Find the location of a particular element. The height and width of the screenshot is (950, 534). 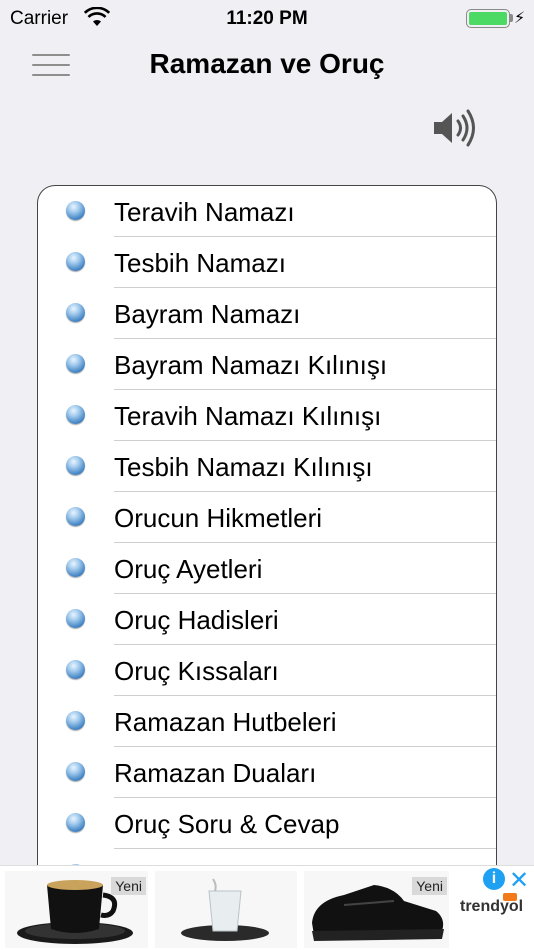

list-item-label: Orucun Hikmetleri is located at coordinates (218, 518).